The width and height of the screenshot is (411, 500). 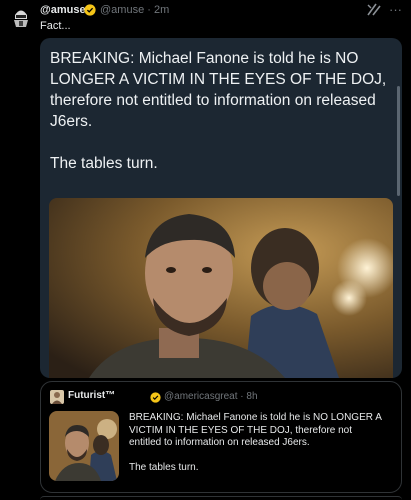 I want to click on avatar, so click(x=21, y=17).